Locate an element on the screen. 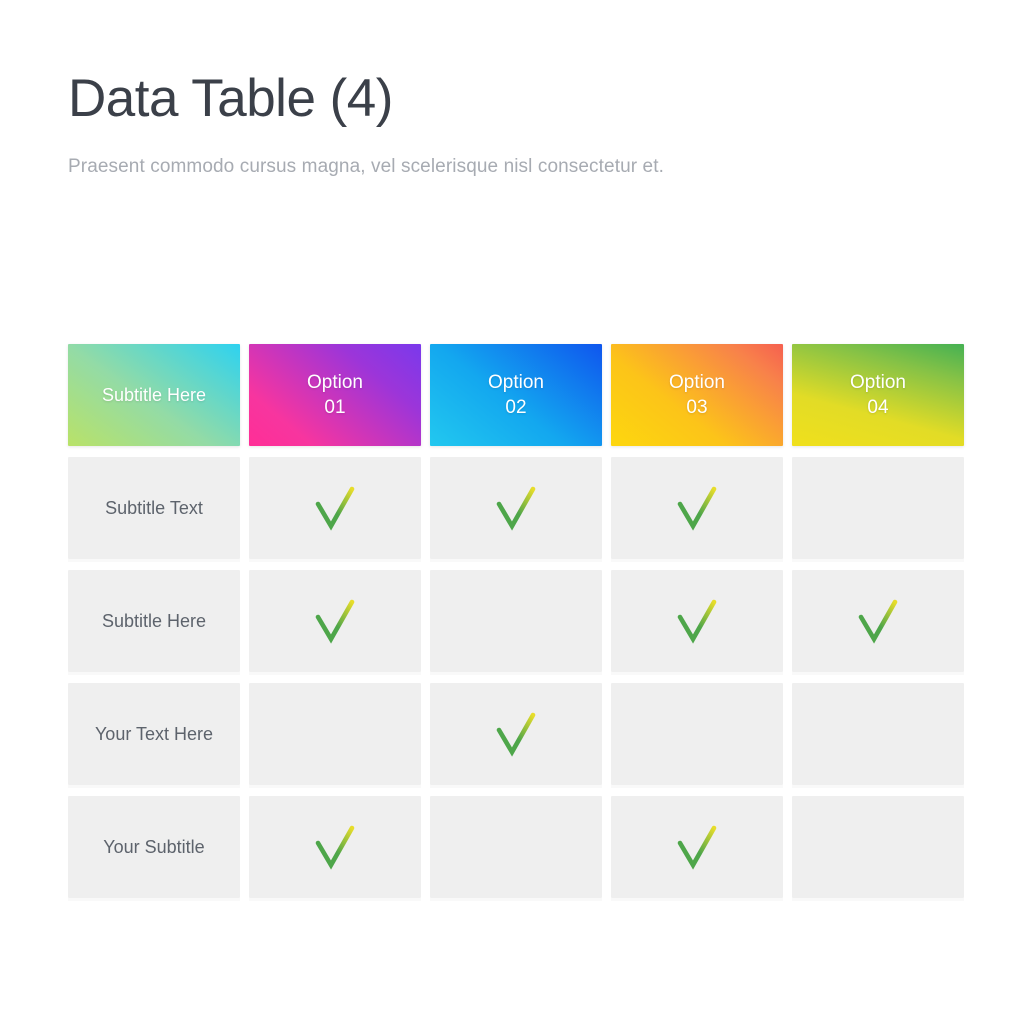  column-header-label: Option 01 is located at coordinates (335, 395).